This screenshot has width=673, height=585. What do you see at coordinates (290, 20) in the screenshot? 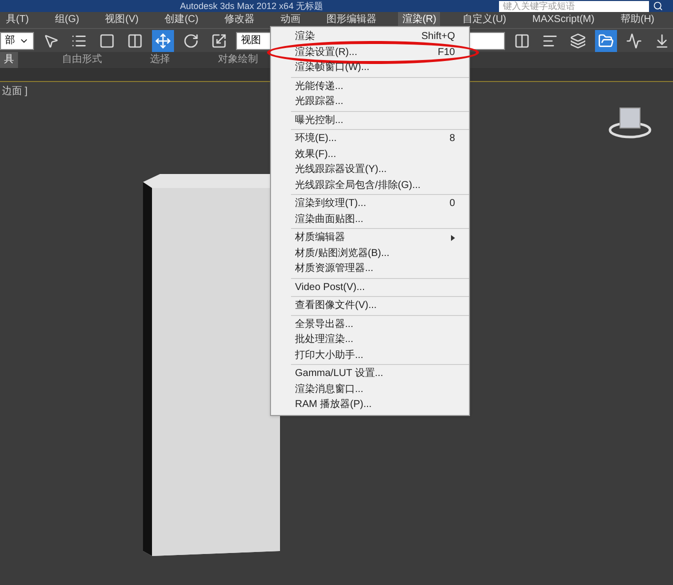
I see `menu-item: 动画` at bounding box center [290, 20].